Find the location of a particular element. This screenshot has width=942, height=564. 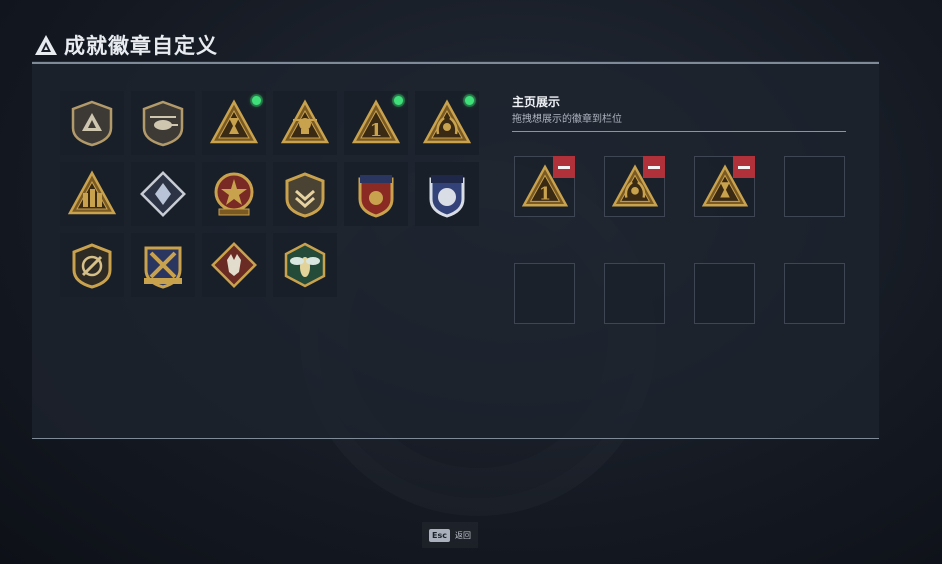

slash-shield-badge-icon is located at coordinates (92, 266).